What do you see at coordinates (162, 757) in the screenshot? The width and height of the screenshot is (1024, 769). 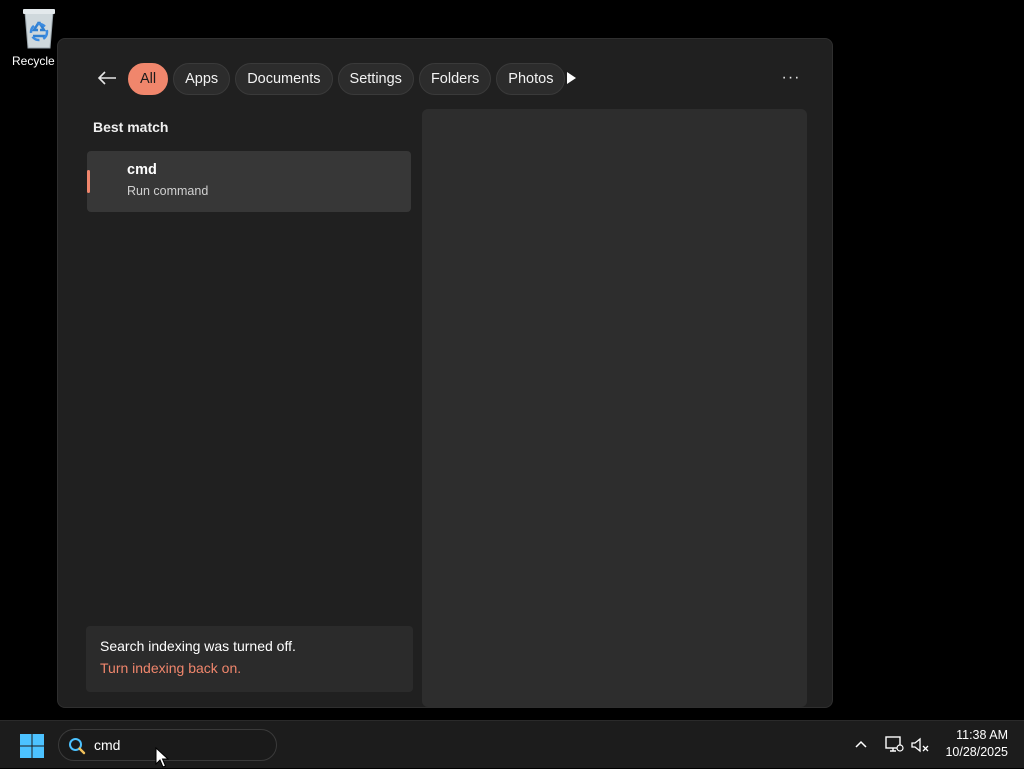 I see `mouse-cursor-icon` at bounding box center [162, 757].